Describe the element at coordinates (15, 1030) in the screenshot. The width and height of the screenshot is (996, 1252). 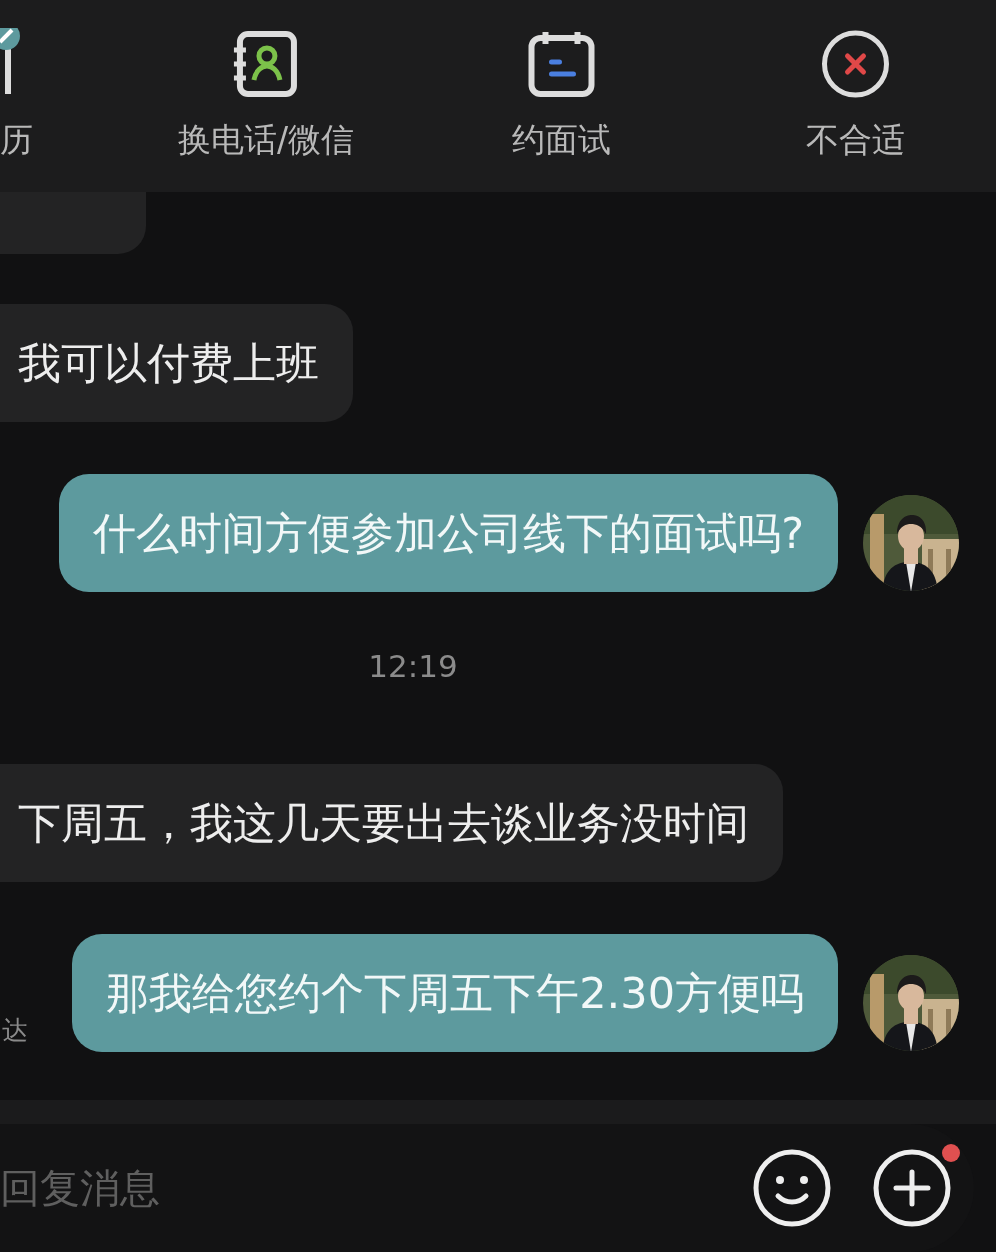
I see `delivery-status: 达` at that location.